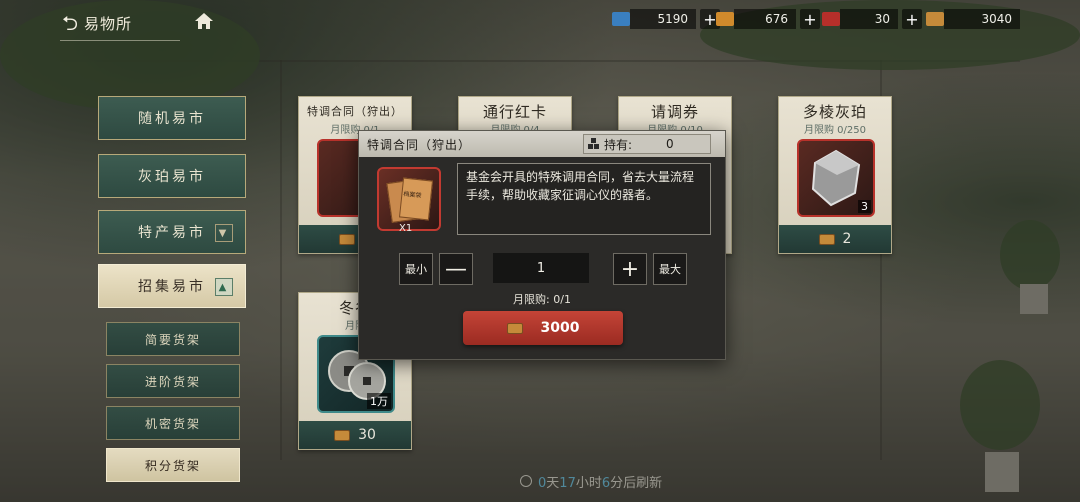  I want to click on inventory-icon, so click(594, 144).